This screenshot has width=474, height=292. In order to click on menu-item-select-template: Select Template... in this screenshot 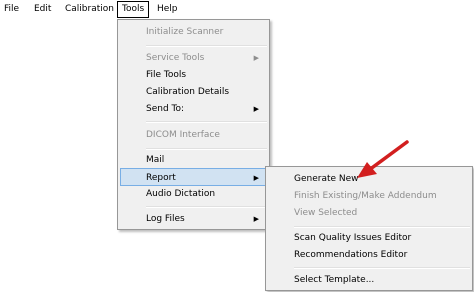, I will do `click(369, 280)`.